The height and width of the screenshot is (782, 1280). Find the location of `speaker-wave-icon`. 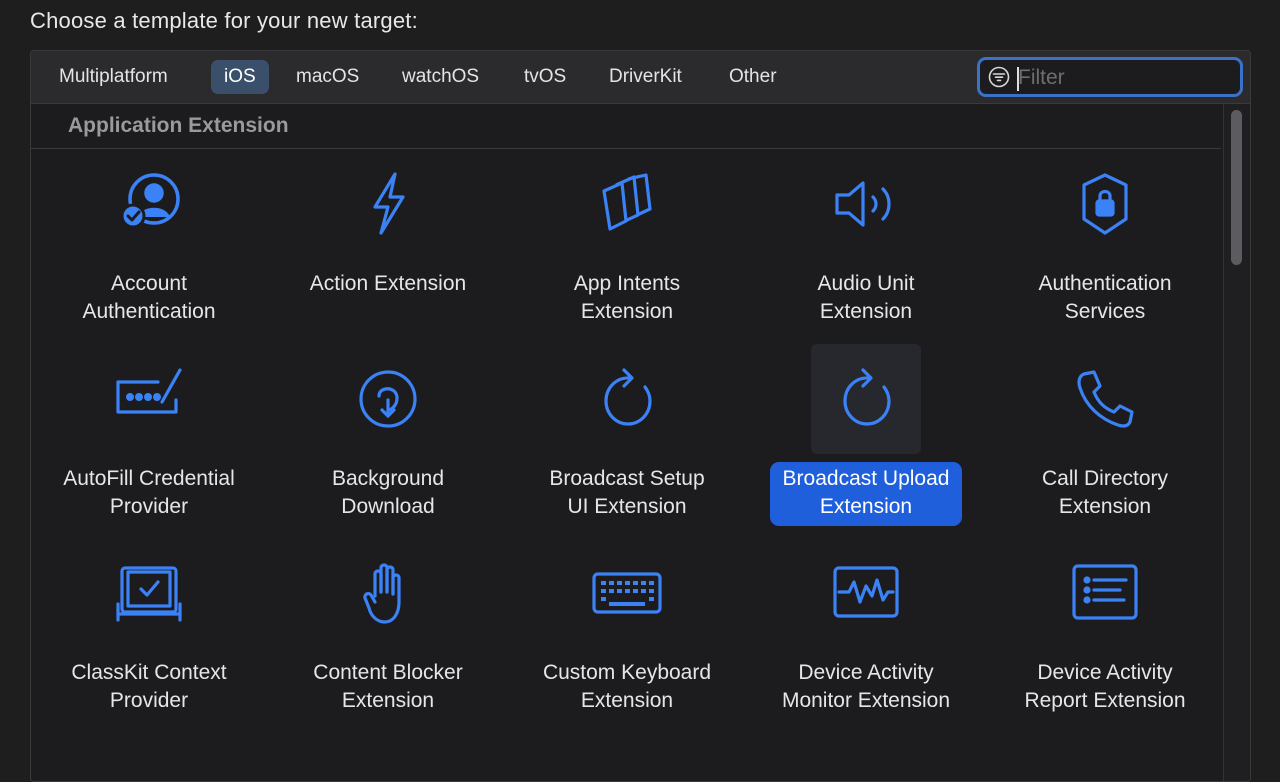

speaker-wave-icon is located at coordinates (863, 204).